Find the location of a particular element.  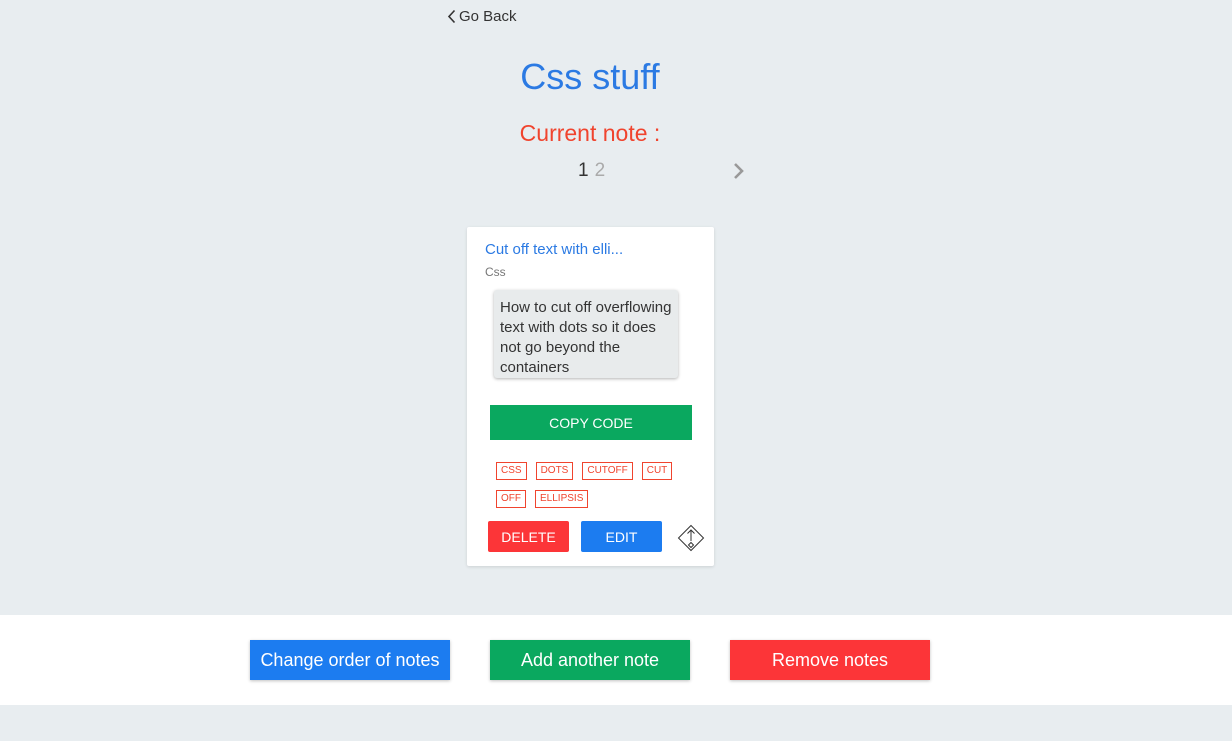

tag: CUTOFF is located at coordinates (607, 471).